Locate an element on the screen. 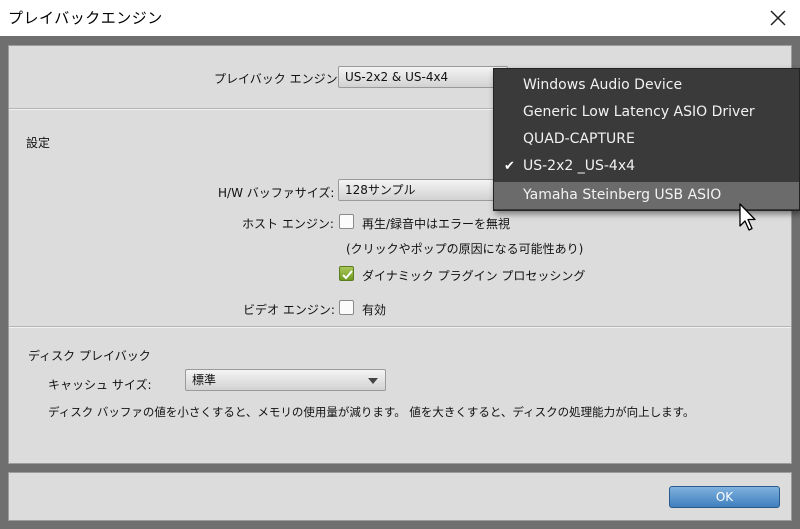  menu-item-generic-asio: Generic Low Latency ASIO Driver is located at coordinates (646, 112).